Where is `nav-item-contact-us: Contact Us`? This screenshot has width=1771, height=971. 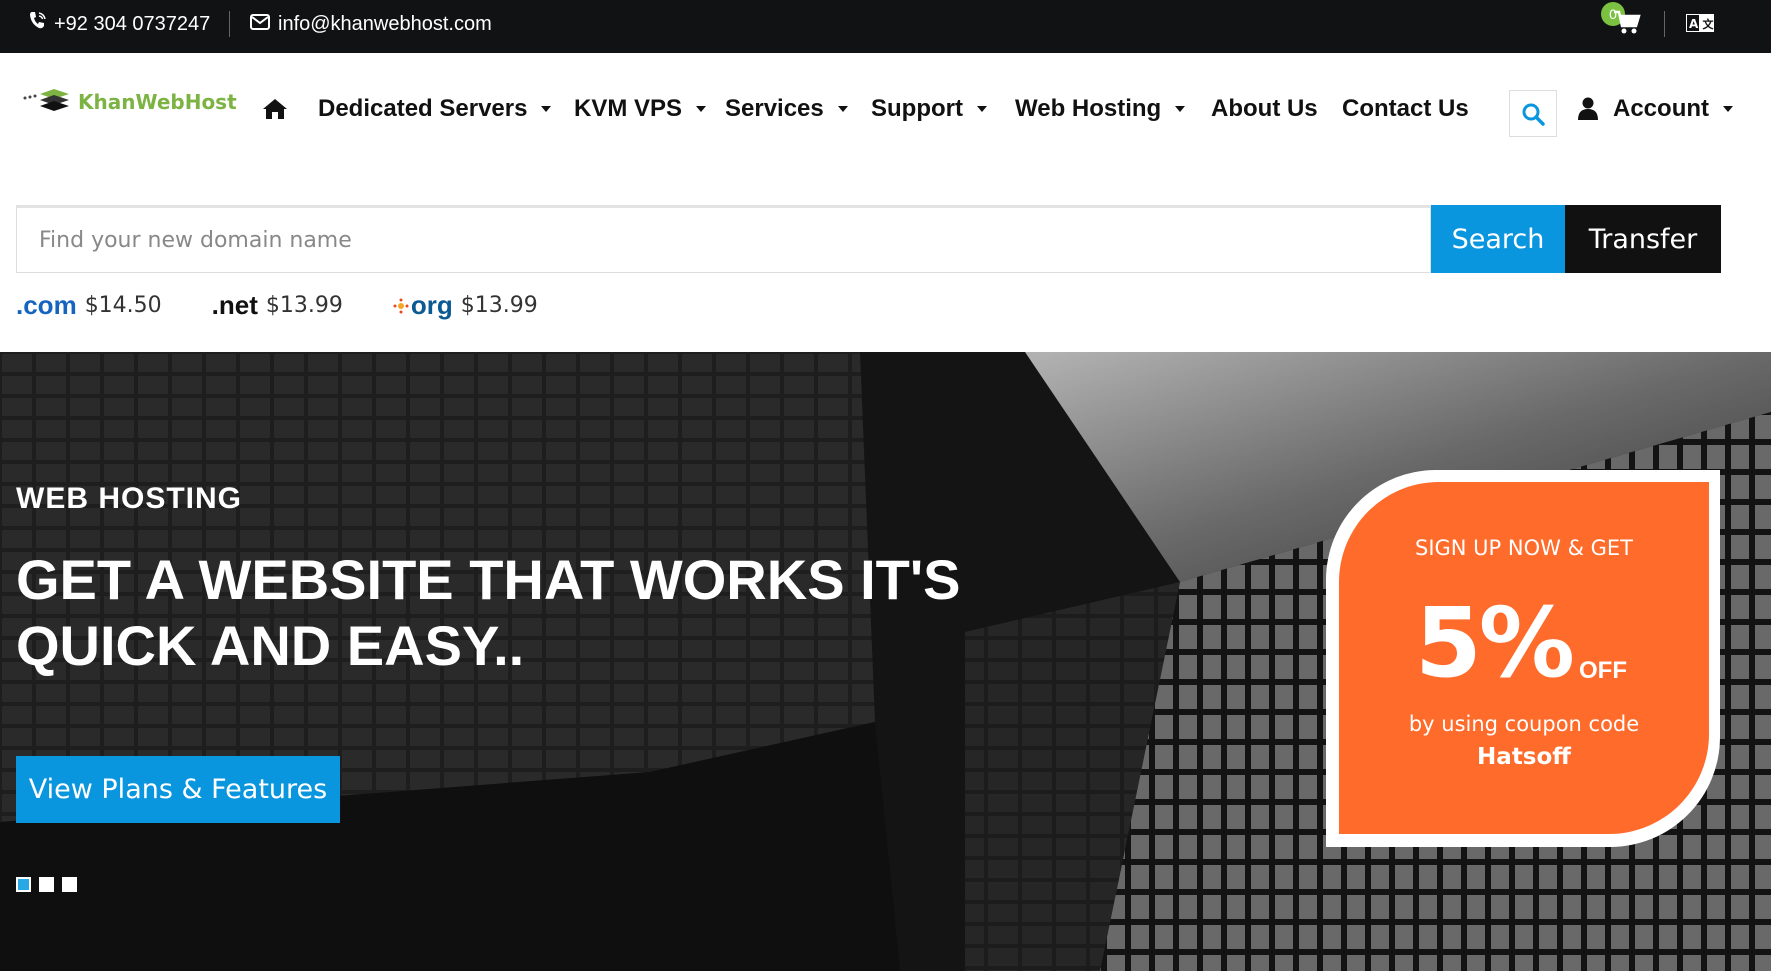 nav-item-contact-us: Contact Us is located at coordinates (1405, 109).